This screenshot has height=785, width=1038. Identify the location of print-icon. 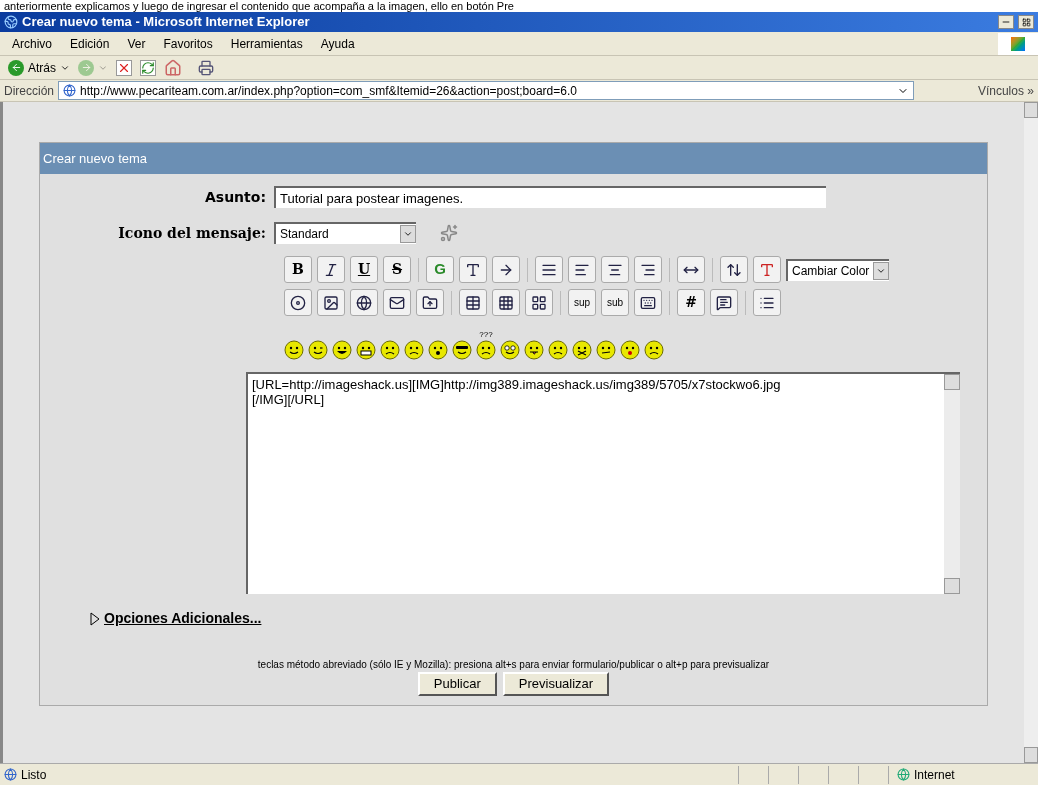
(206, 67).